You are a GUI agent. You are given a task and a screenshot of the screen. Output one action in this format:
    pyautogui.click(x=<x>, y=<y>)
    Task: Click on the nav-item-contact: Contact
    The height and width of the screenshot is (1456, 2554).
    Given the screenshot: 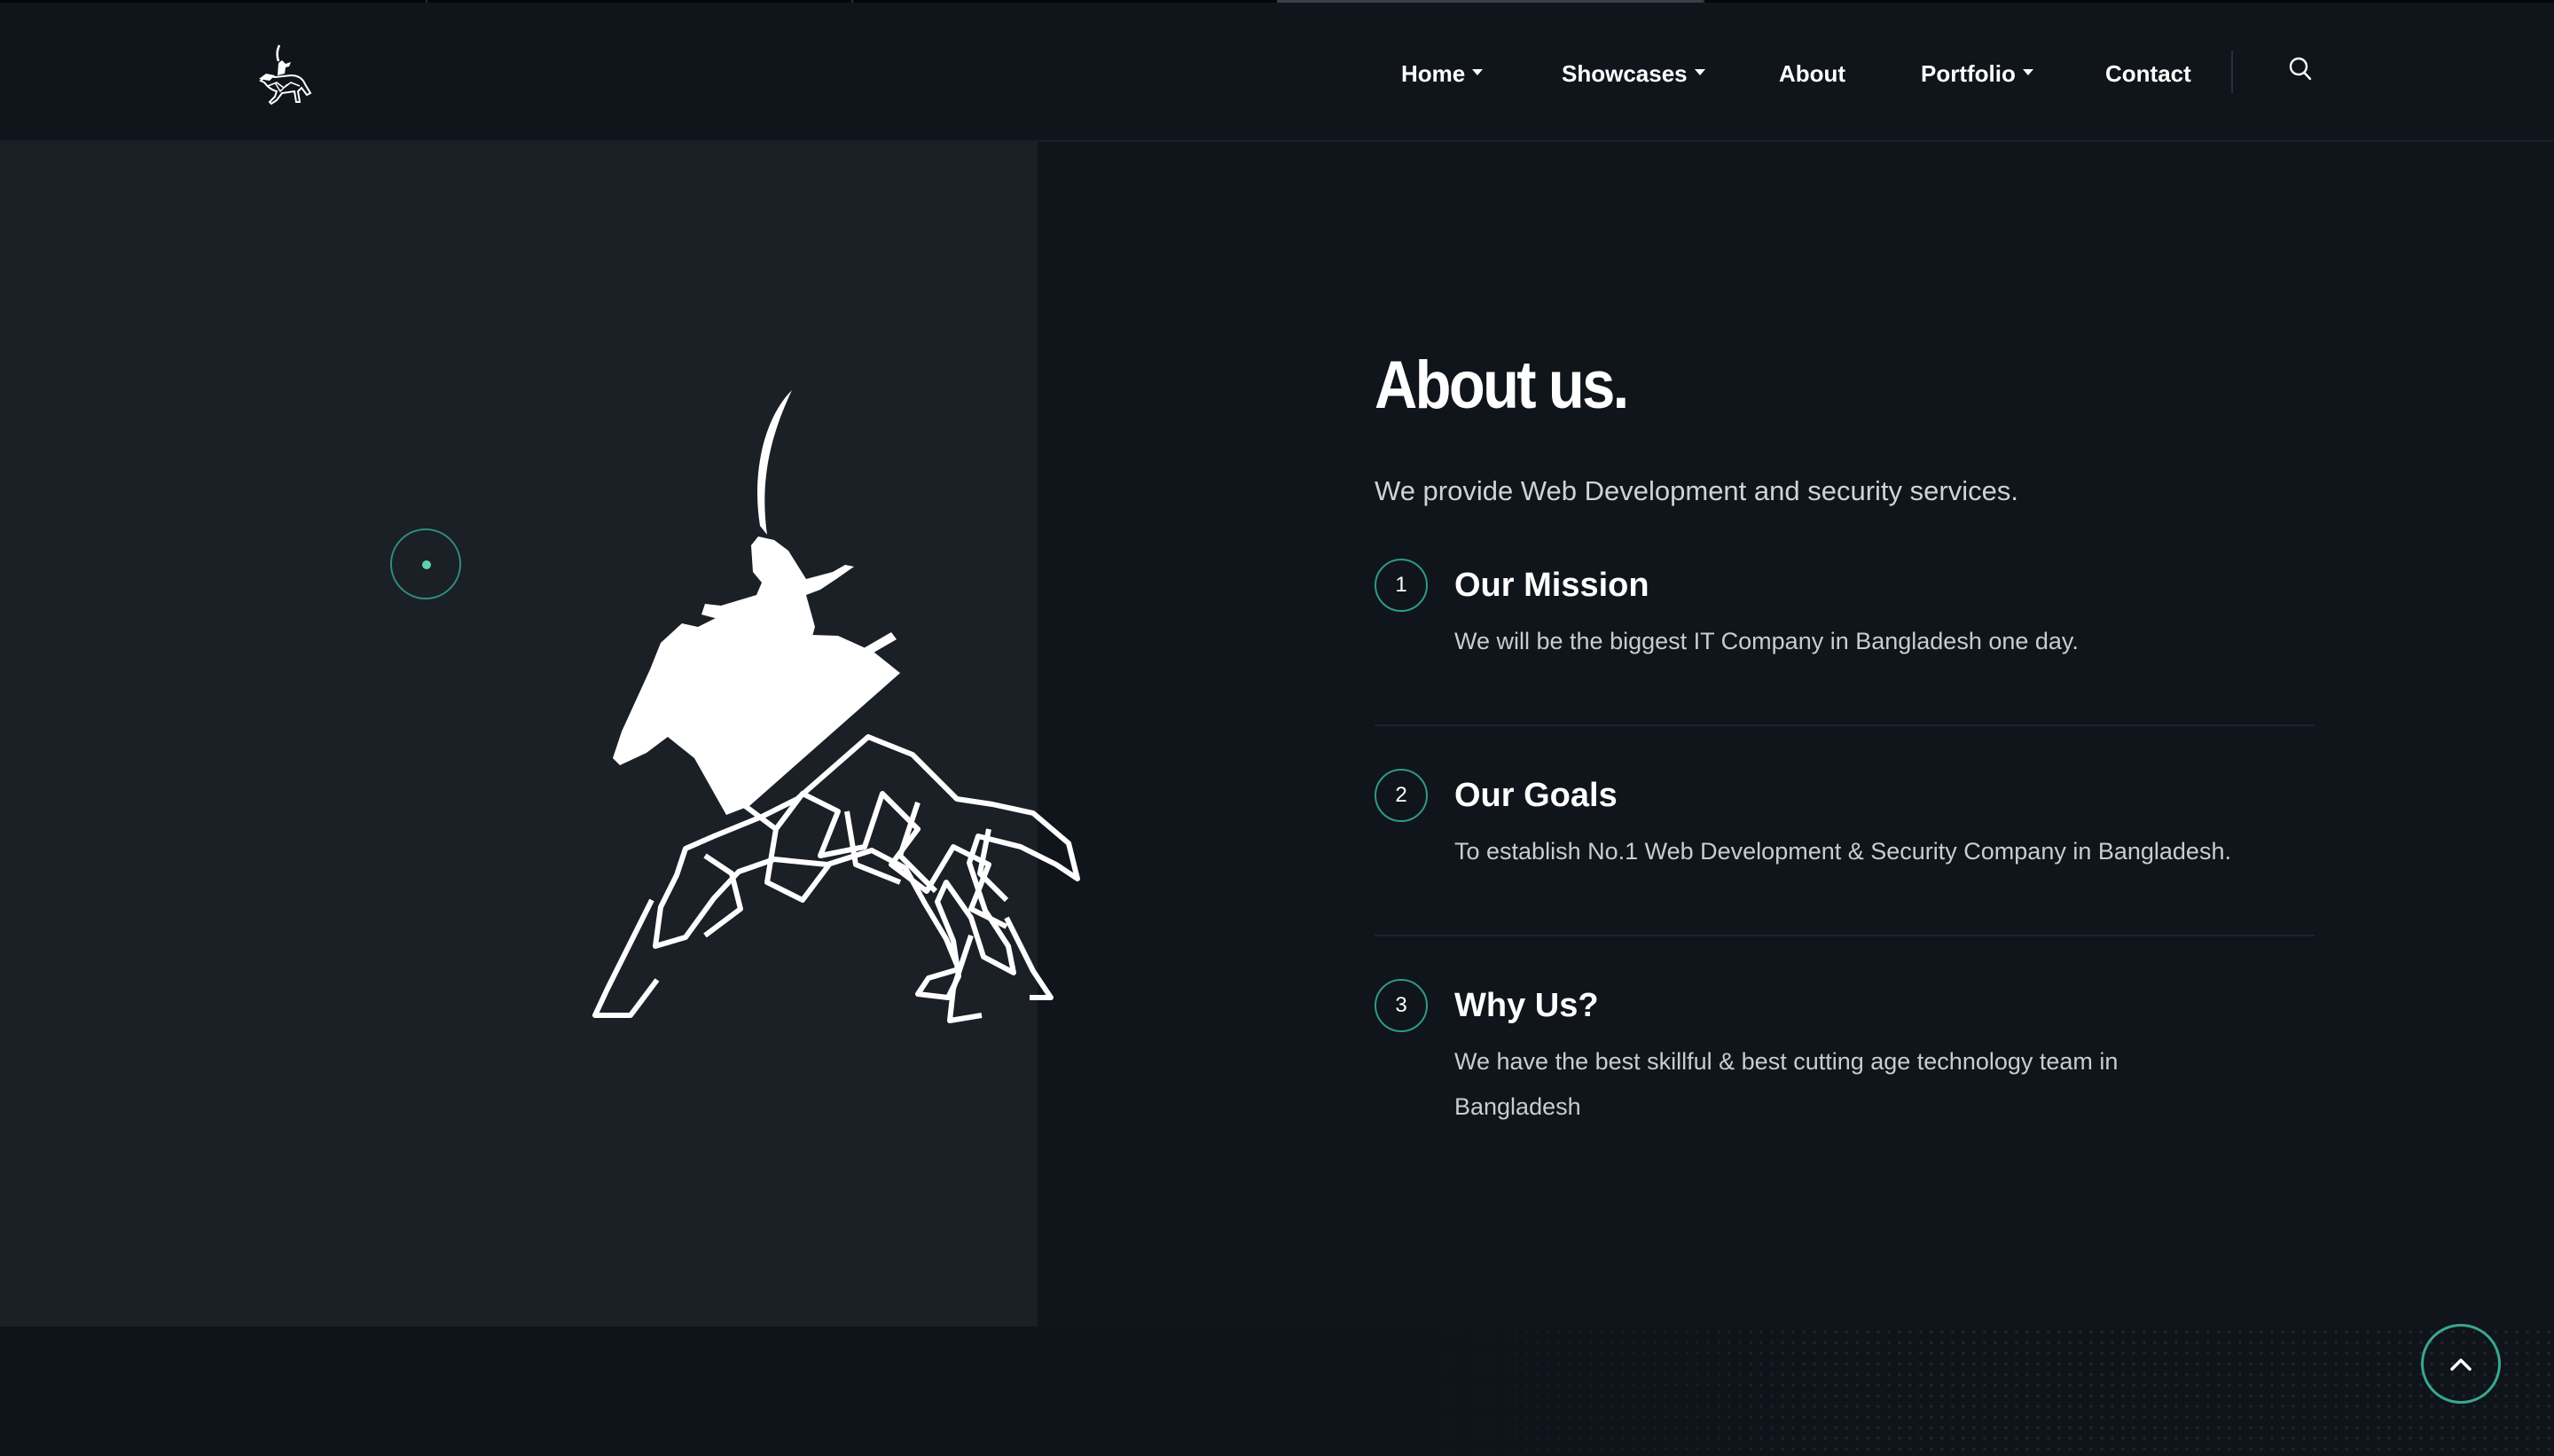 What is the action you would take?
    pyautogui.click(x=2148, y=73)
    